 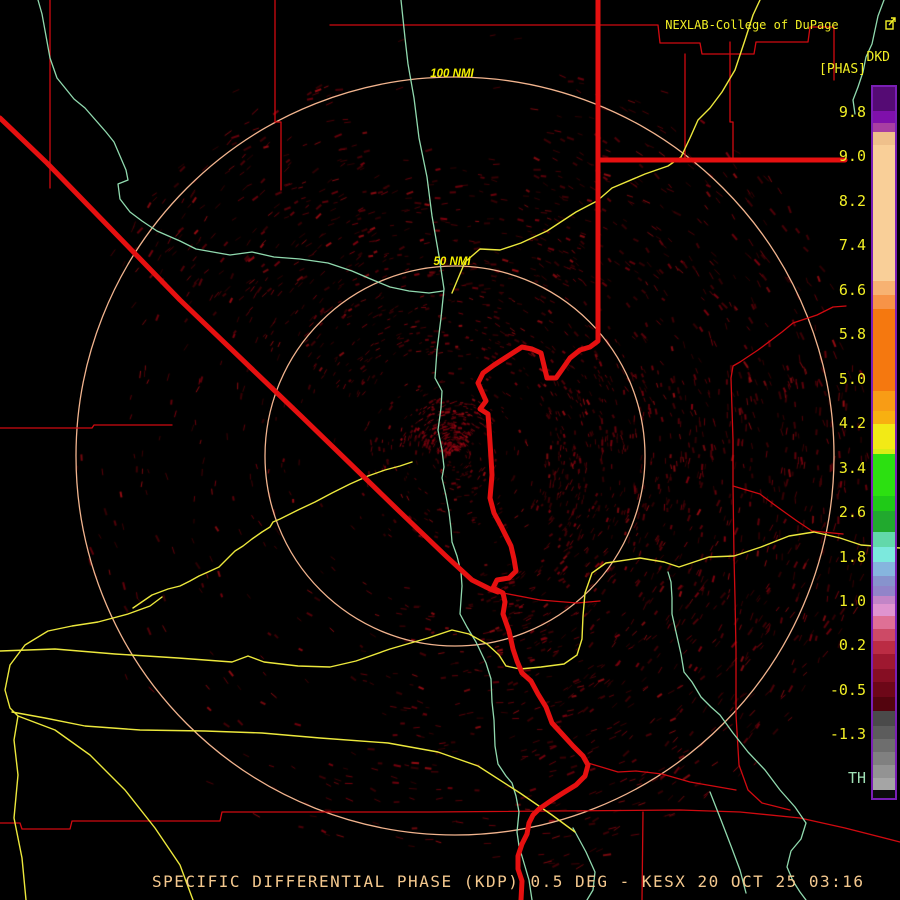 I want to click on color-scale-tick-label: 9.0, so click(x=852, y=156).